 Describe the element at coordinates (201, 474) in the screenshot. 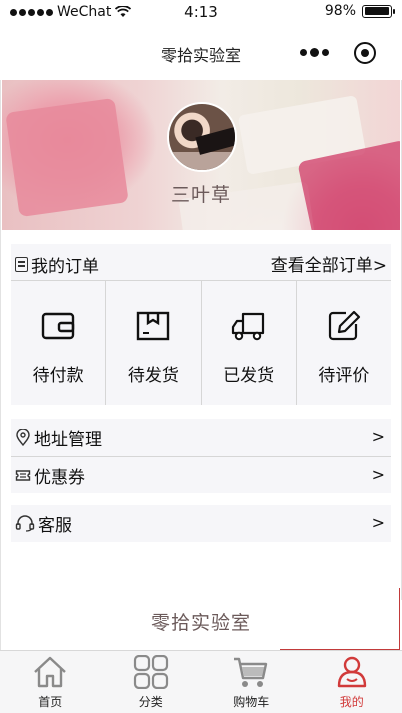

I see `coupon-row: 优惠券 >` at that location.